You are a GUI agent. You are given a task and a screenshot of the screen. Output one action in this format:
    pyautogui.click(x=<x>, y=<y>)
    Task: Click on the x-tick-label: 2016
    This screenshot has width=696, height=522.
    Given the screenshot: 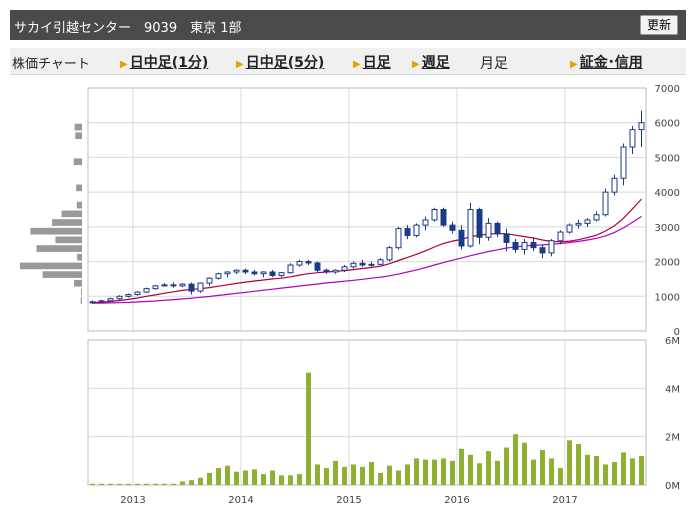 What is the action you would take?
    pyautogui.click(x=456, y=500)
    